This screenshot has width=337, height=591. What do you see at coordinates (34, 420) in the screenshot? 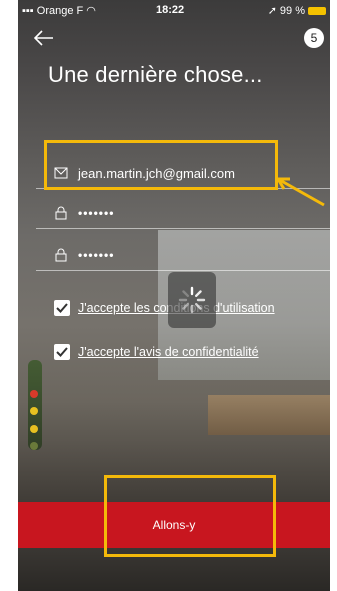
I see `background-lights` at bounding box center [34, 420].